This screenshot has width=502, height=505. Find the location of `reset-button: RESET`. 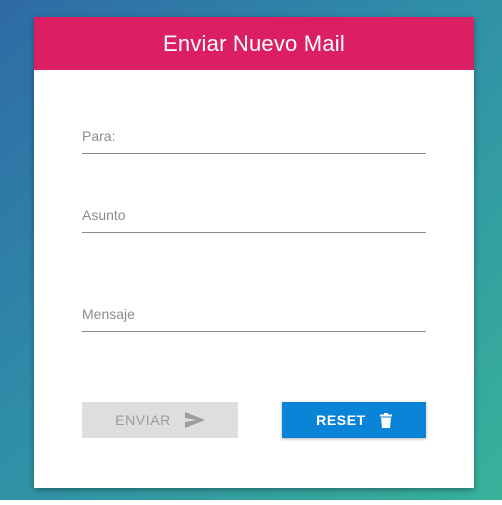

reset-button: RESET is located at coordinates (354, 420).